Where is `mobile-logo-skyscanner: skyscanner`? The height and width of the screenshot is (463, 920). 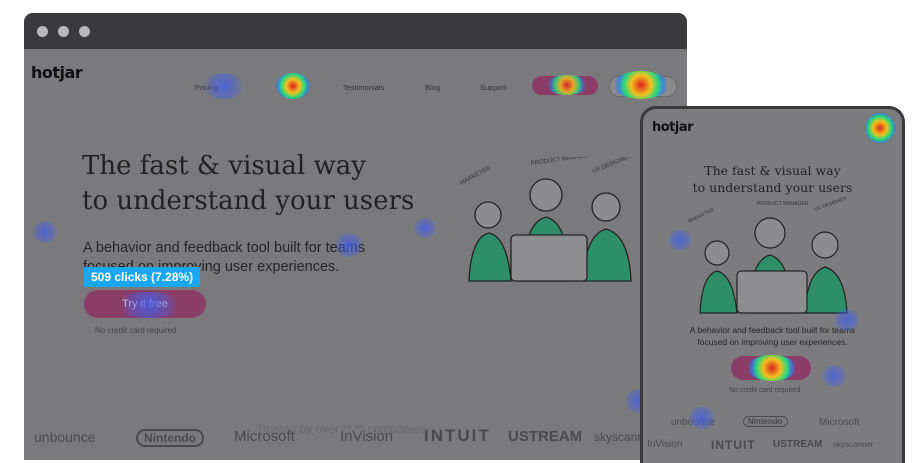
mobile-logo-skyscanner: skyscanner is located at coordinates (853, 444).